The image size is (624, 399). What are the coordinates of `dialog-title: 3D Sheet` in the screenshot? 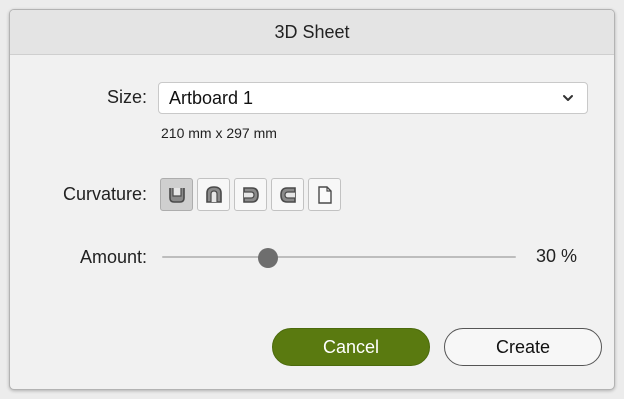 It's located at (312, 32).